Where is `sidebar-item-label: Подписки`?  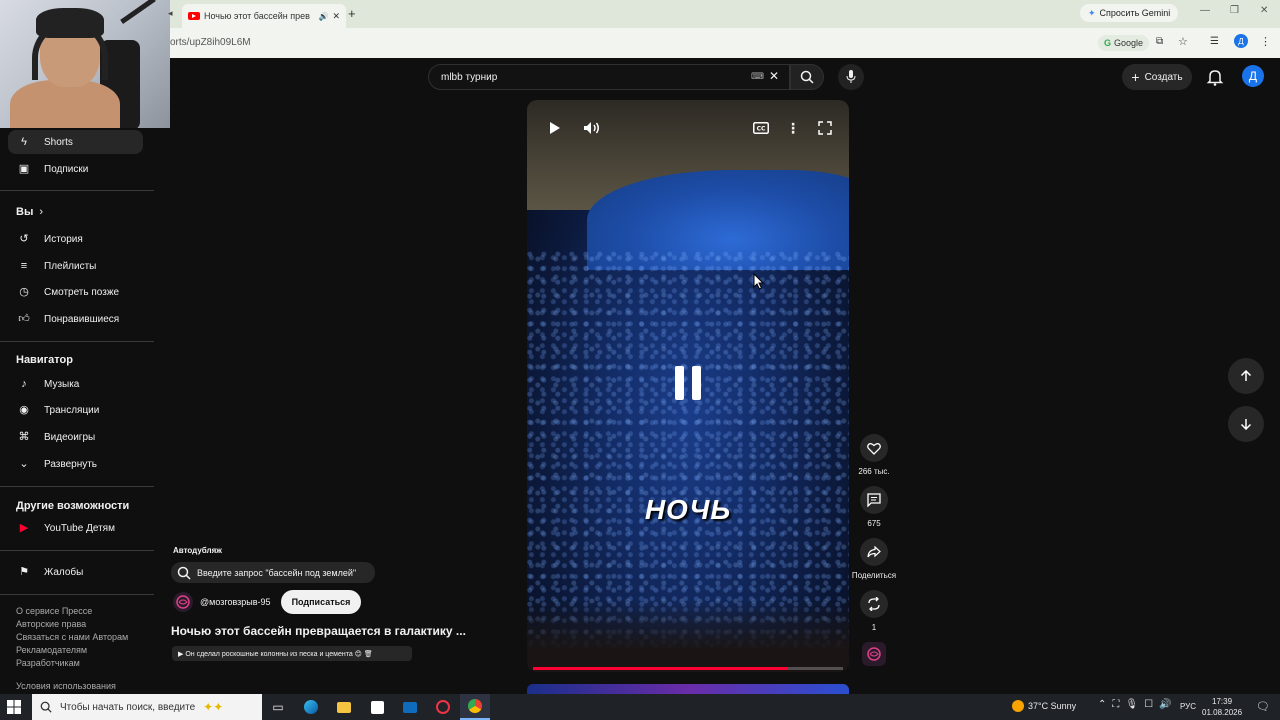 sidebar-item-label: Подписки is located at coordinates (66, 169).